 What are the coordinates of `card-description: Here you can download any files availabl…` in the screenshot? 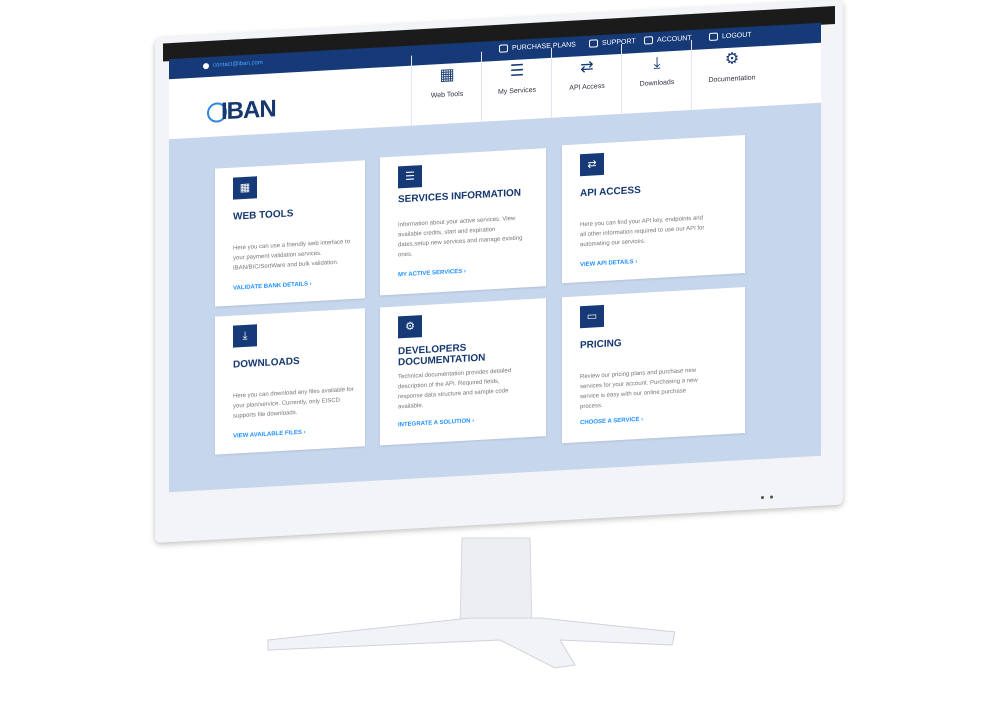 It's located at (293, 403).